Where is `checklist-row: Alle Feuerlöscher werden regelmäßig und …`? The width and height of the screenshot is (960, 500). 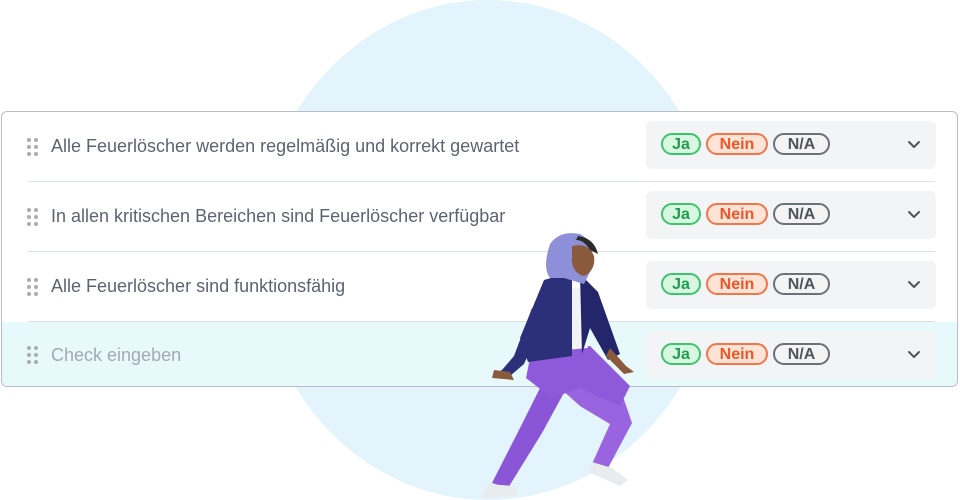 checklist-row: Alle Feuerlöscher werden regelmäßig und … is located at coordinates (479, 147).